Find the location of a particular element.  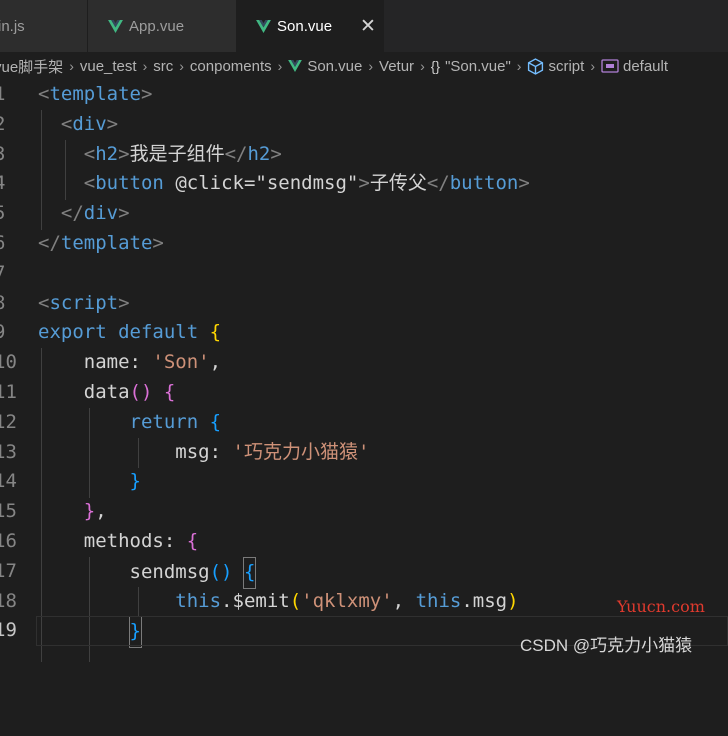

code-token: default is located at coordinates (158, 332).